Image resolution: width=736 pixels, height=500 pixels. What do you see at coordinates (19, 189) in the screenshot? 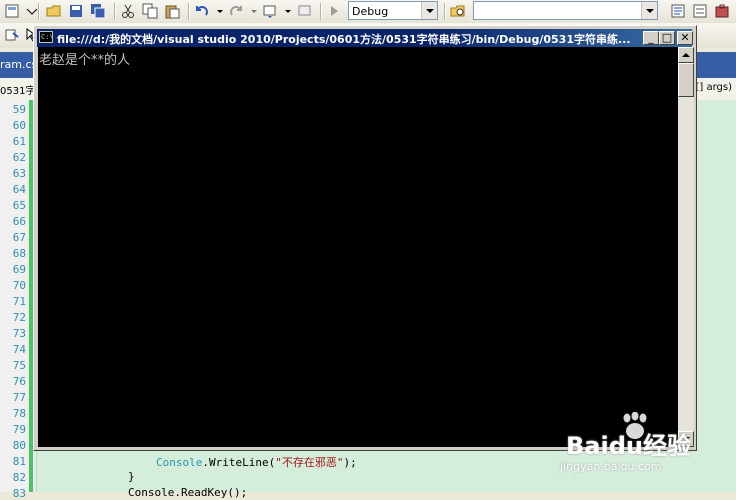
I see `line-number: 64` at bounding box center [19, 189].